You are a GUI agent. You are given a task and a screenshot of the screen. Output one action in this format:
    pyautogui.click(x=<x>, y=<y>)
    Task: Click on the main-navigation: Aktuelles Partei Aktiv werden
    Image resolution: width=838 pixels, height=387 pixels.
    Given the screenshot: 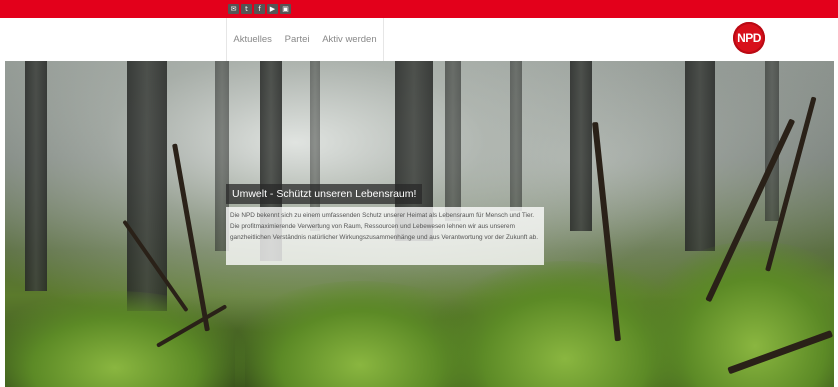 What is the action you would take?
    pyautogui.click(x=419, y=39)
    